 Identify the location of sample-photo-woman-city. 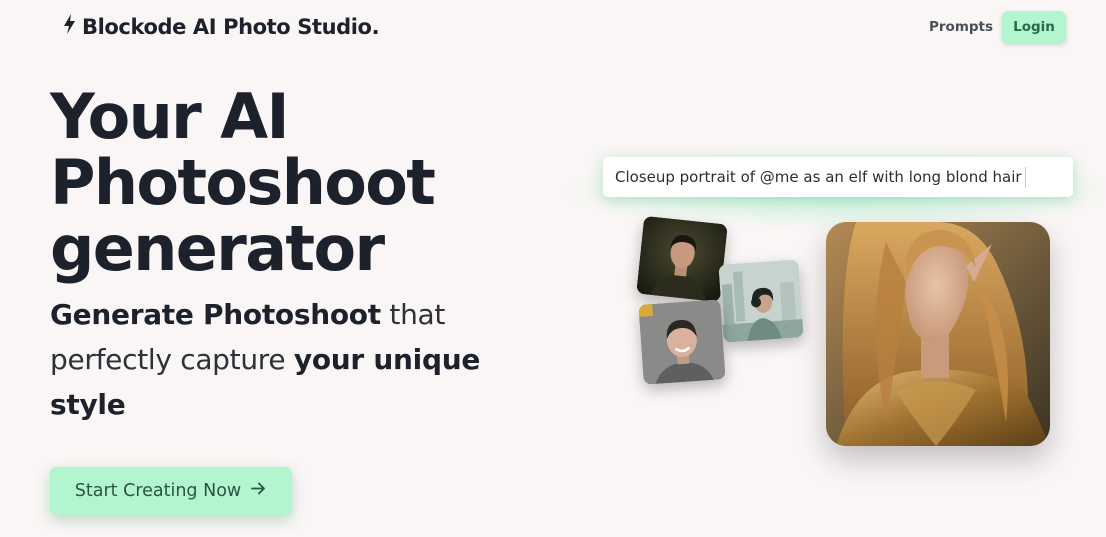
(761, 301).